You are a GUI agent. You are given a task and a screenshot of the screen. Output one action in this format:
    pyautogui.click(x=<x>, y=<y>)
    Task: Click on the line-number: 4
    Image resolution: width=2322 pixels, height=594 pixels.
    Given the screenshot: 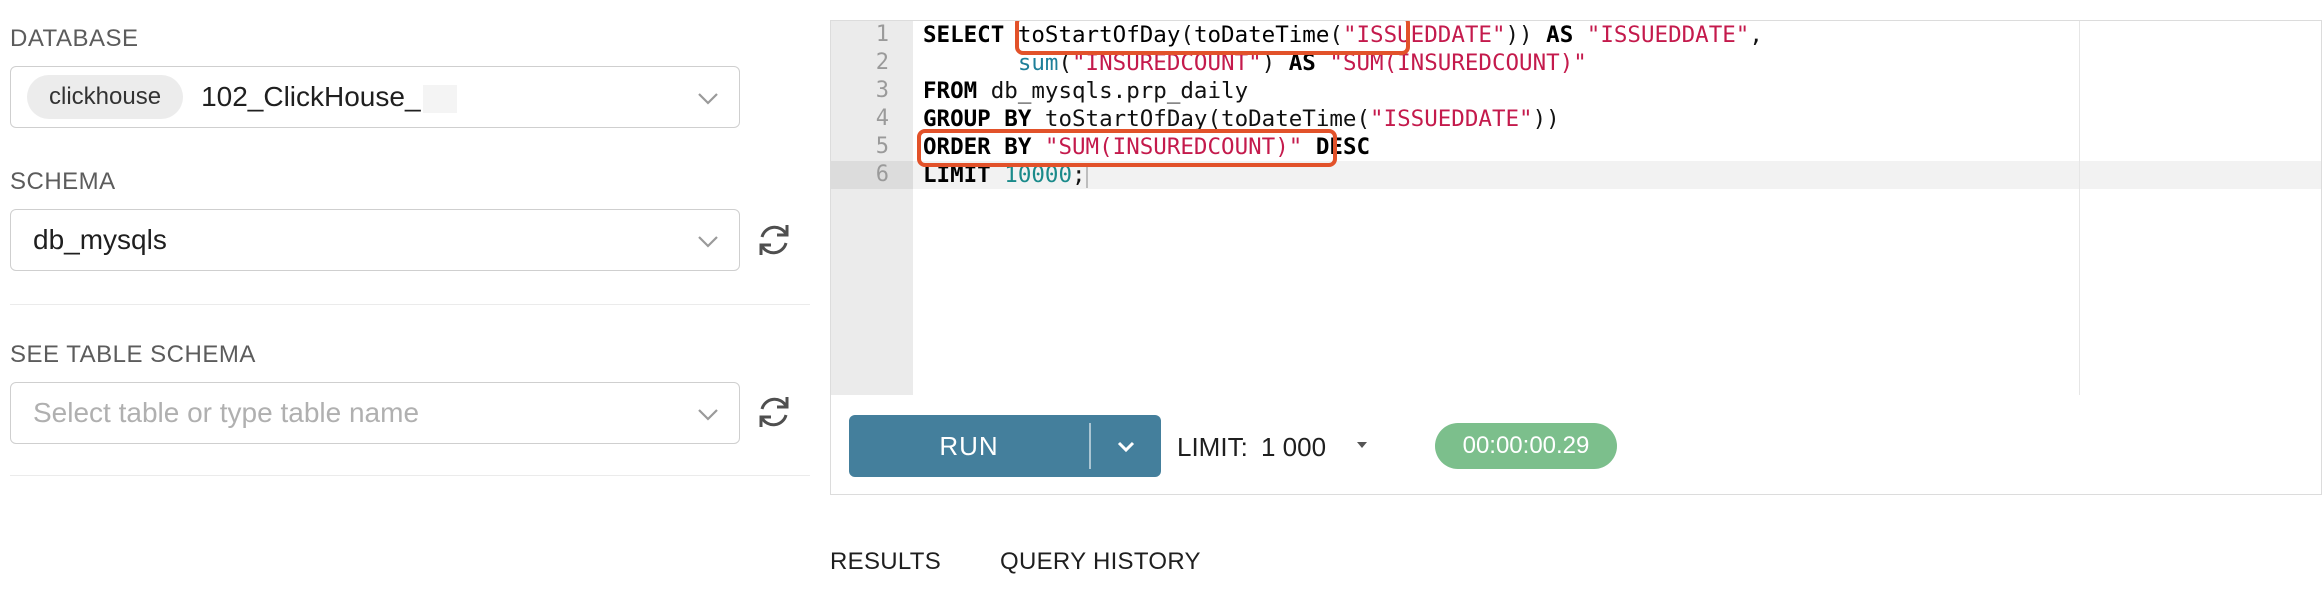 What is the action you would take?
    pyautogui.click(x=882, y=118)
    